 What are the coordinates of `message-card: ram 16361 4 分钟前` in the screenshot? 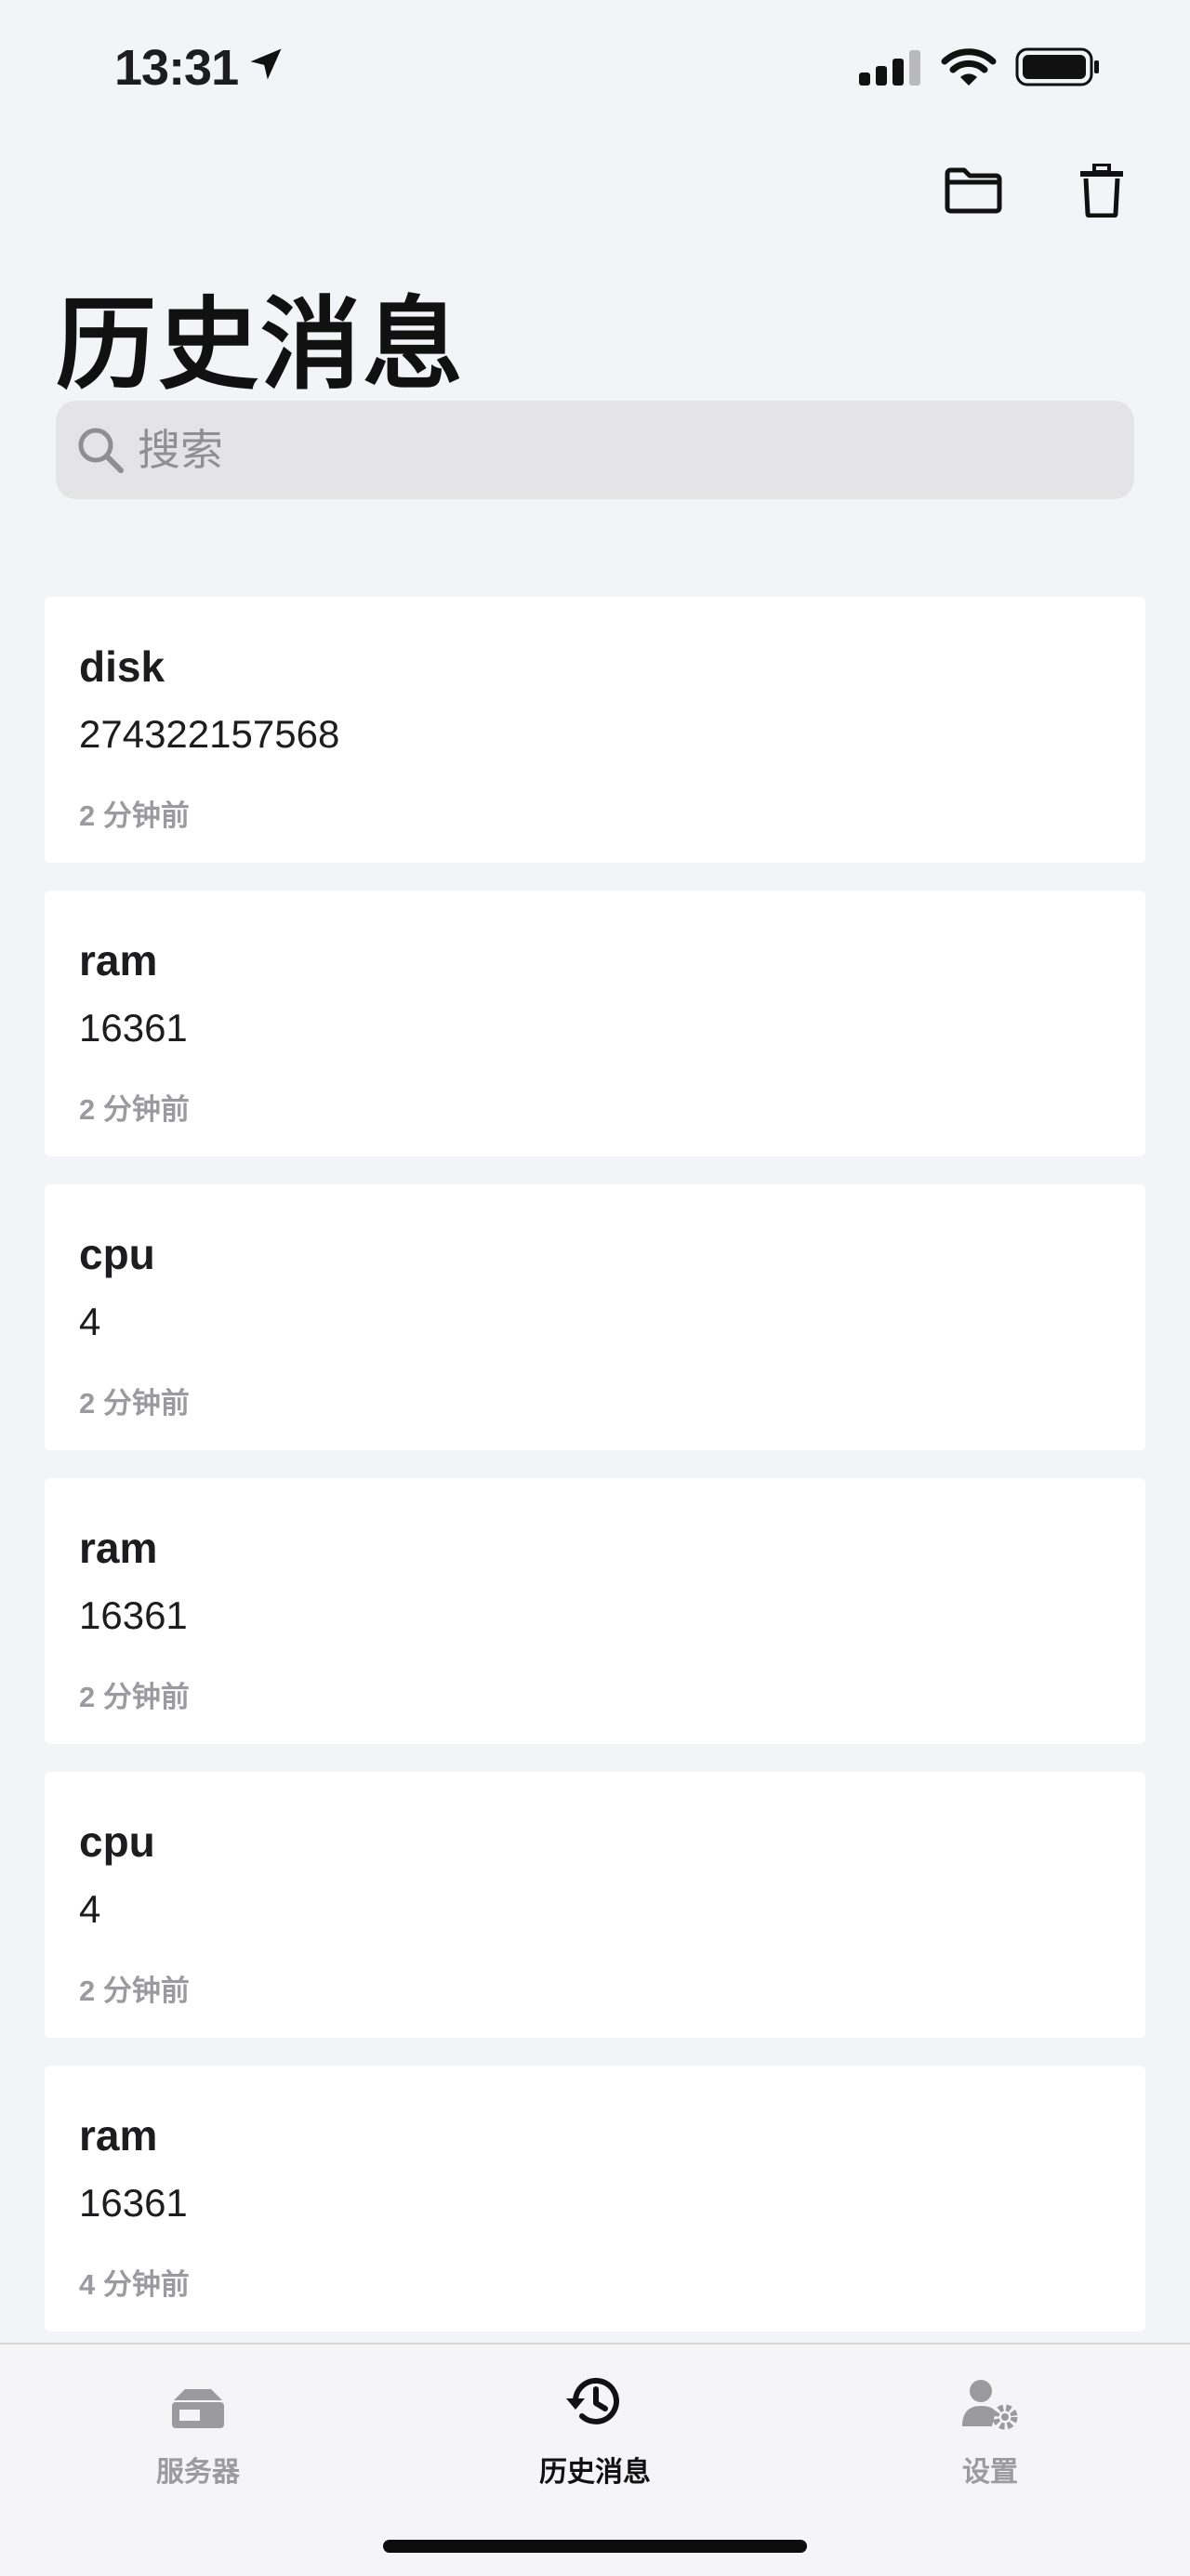 It's located at (595, 2199).